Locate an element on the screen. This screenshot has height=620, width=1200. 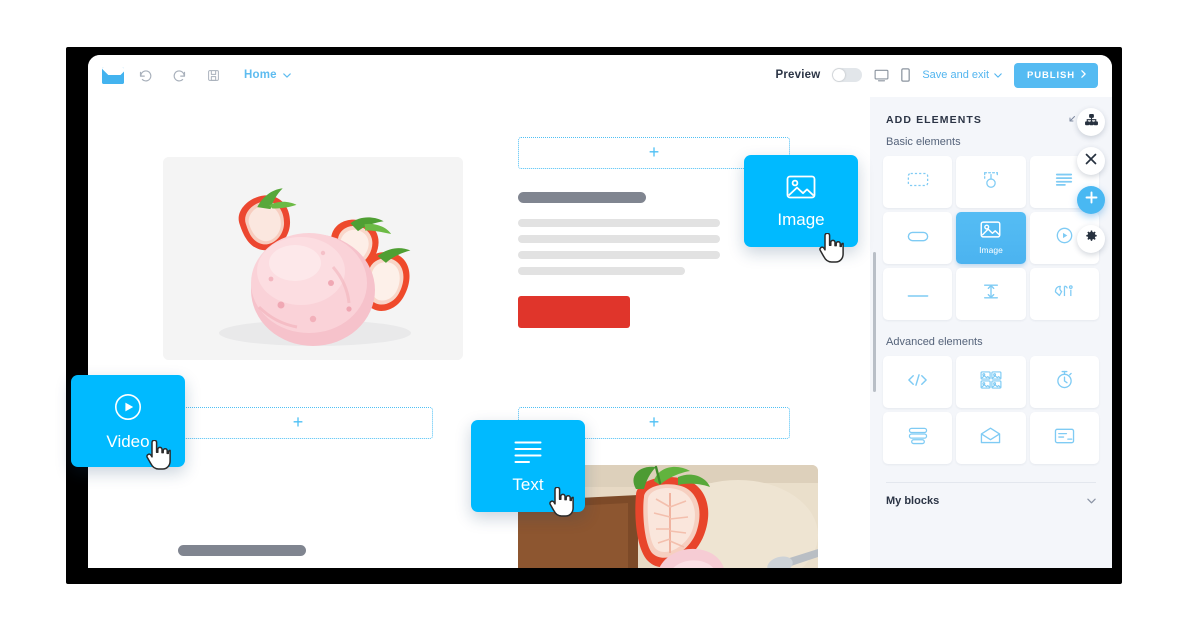
element-tile-menu is located at coordinates (918, 438).